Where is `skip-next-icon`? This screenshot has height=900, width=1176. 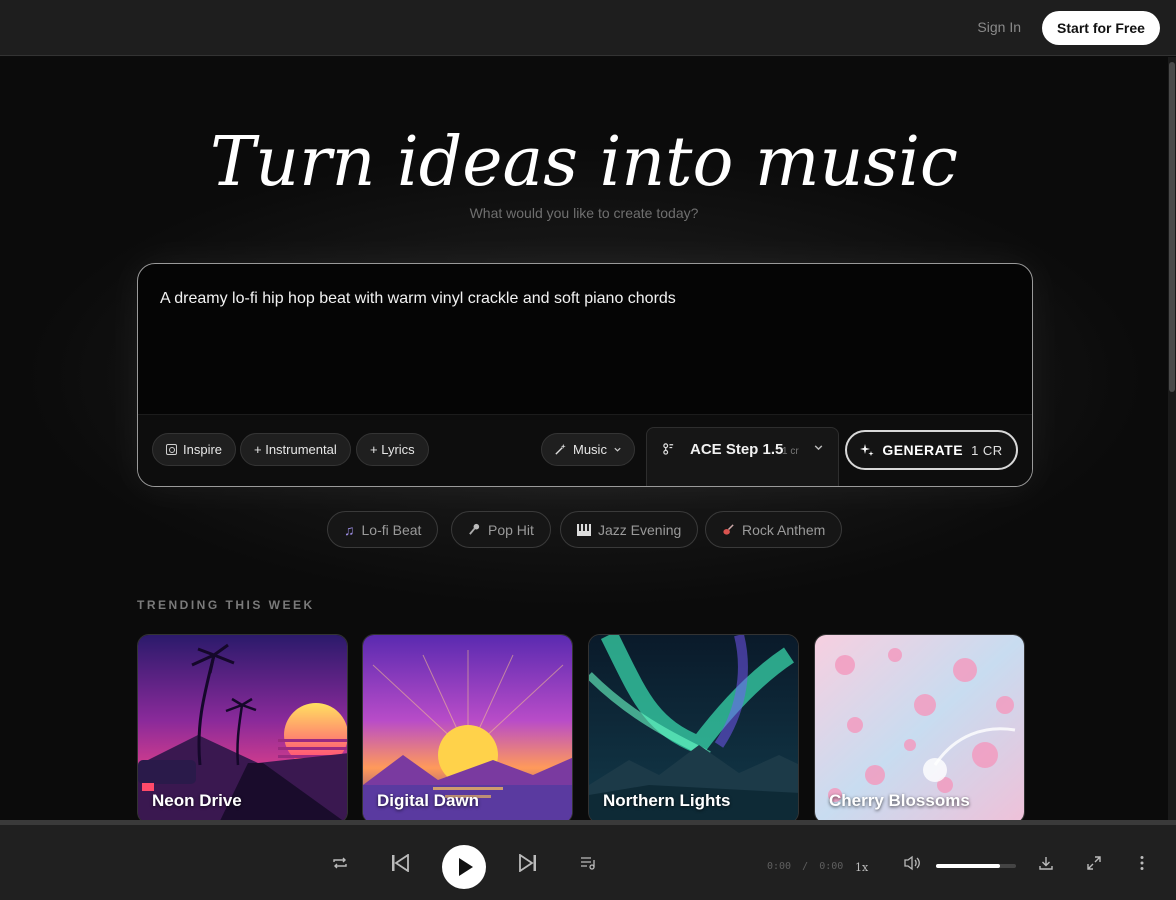
skip-next-icon is located at coordinates (527, 863).